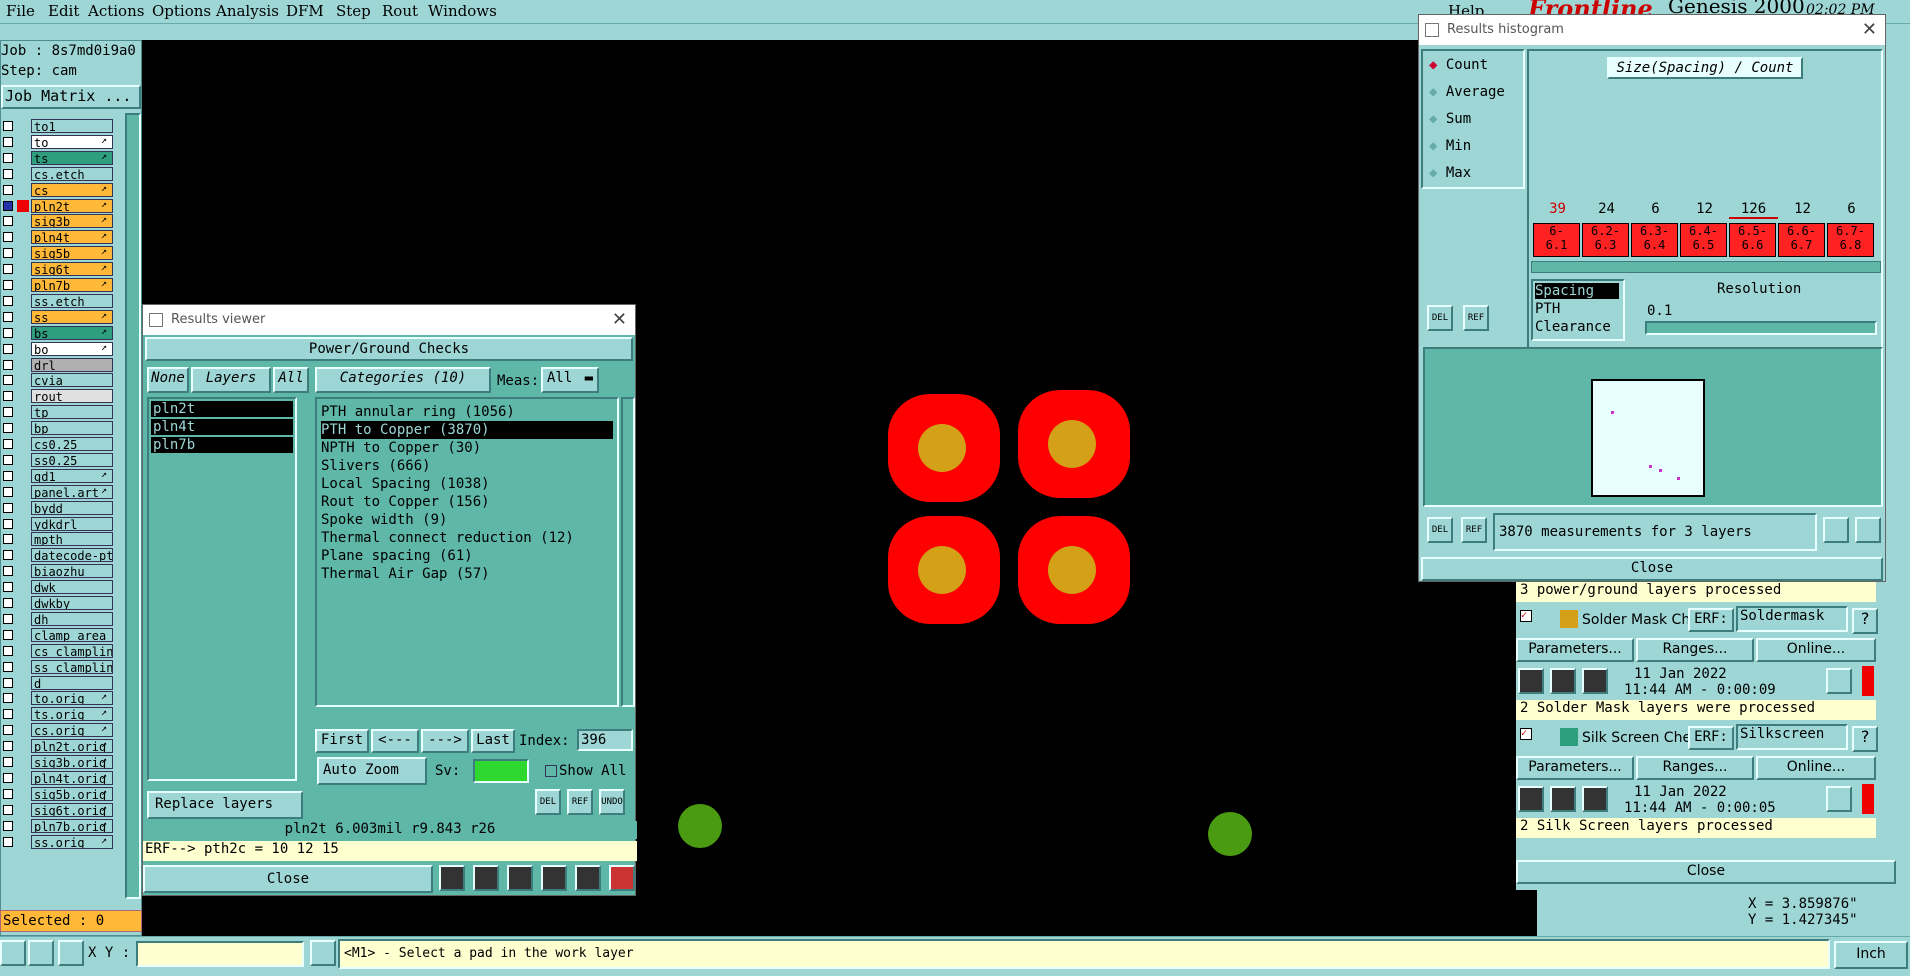 The image size is (1910, 976). What do you see at coordinates (401, 448) in the screenshot?
I see `category-item: NPTH to Copper (30)` at bounding box center [401, 448].